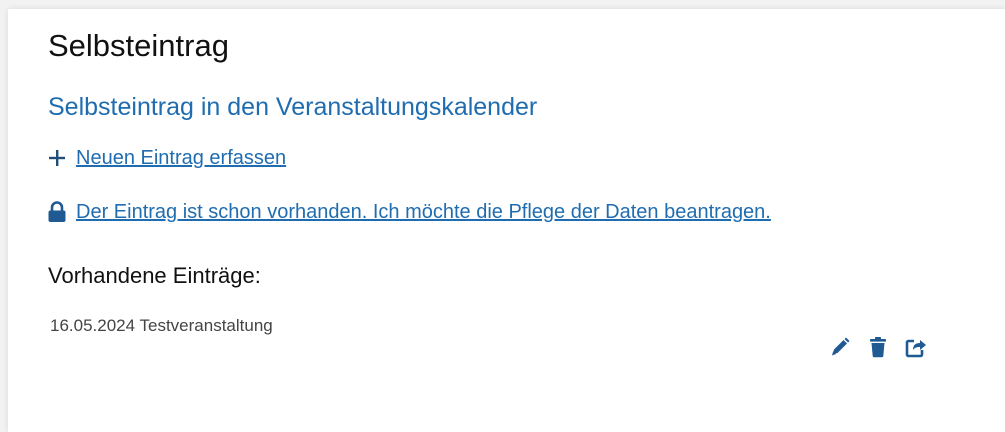 Image resolution: width=1005 pixels, height=432 pixels. Describe the element at coordinates (154, 275) in the screenshot. I see `existing-entries-heading: Vorhandene Einträge:` at that location.